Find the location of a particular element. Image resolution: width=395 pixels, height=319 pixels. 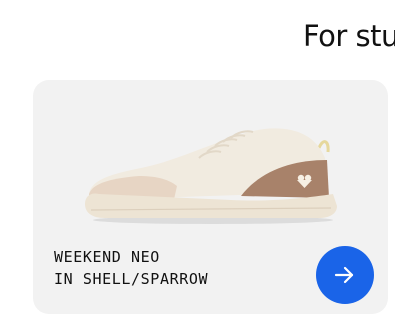

arrow-right-icon is located at coordinates (344, 275).